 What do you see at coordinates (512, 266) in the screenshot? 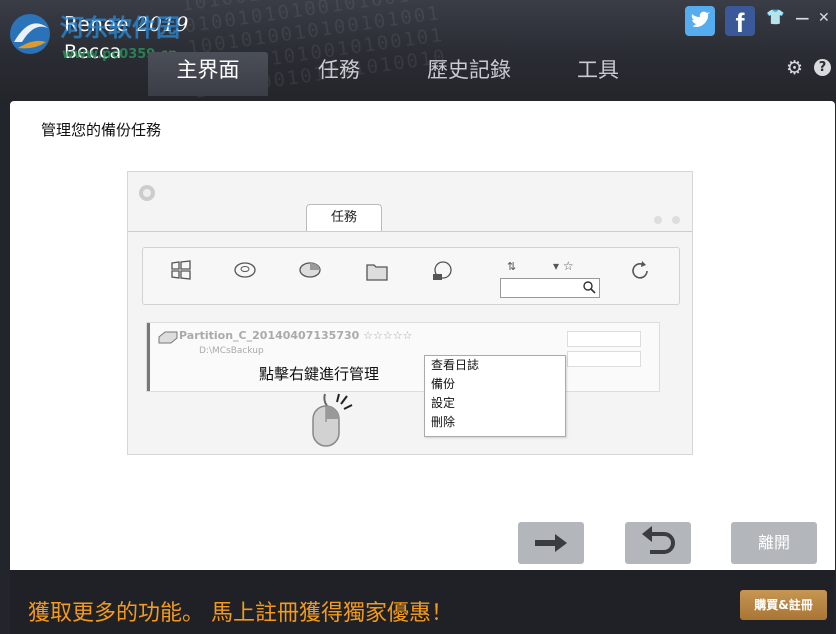
I see `sort-icon: ⇅` at bounding box center [512, 266].